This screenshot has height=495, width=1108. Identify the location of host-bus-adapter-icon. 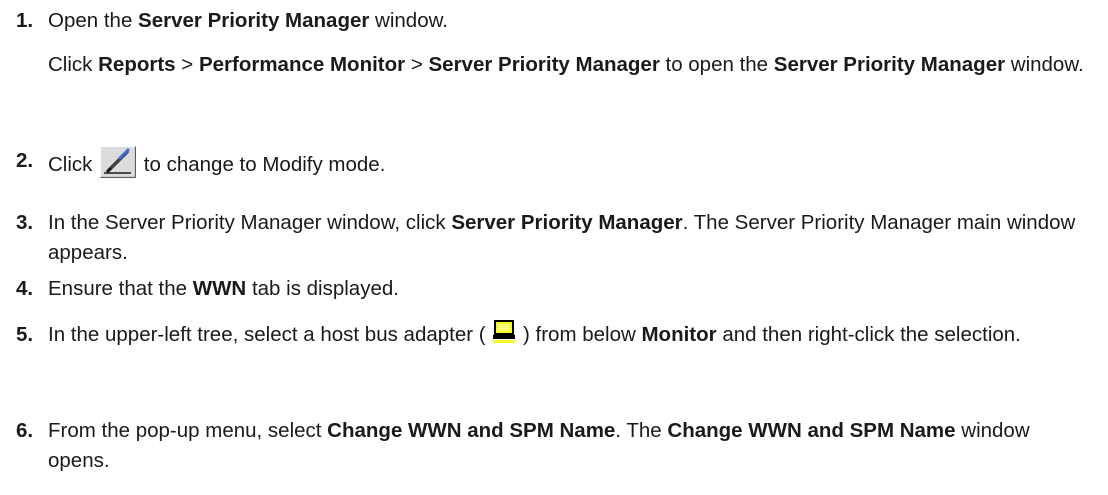
(504, 336).